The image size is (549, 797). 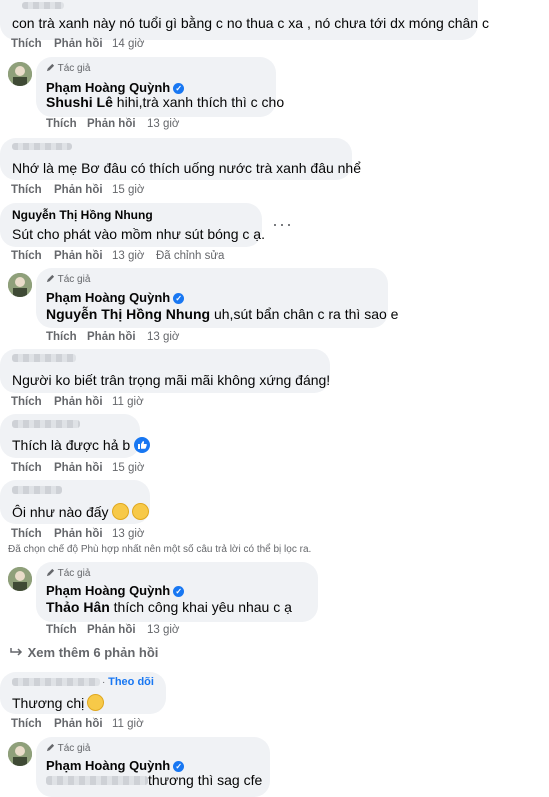 I want to click on comment-body: uh,sút bẩn chân c ra thì sao e, so click(x=304, y=314).